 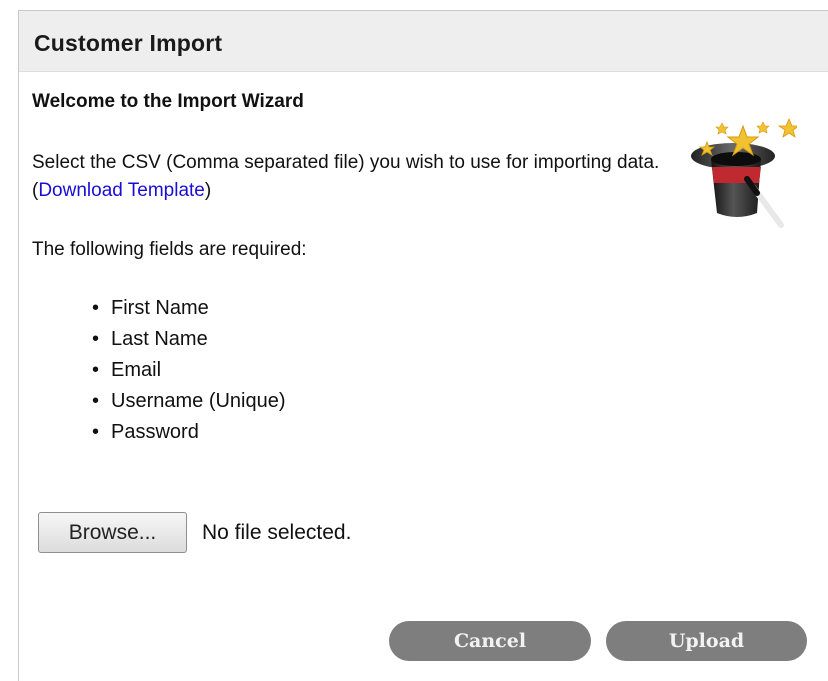 I want to click on list-item: • Username (Unique), so click(x=189, y=401).